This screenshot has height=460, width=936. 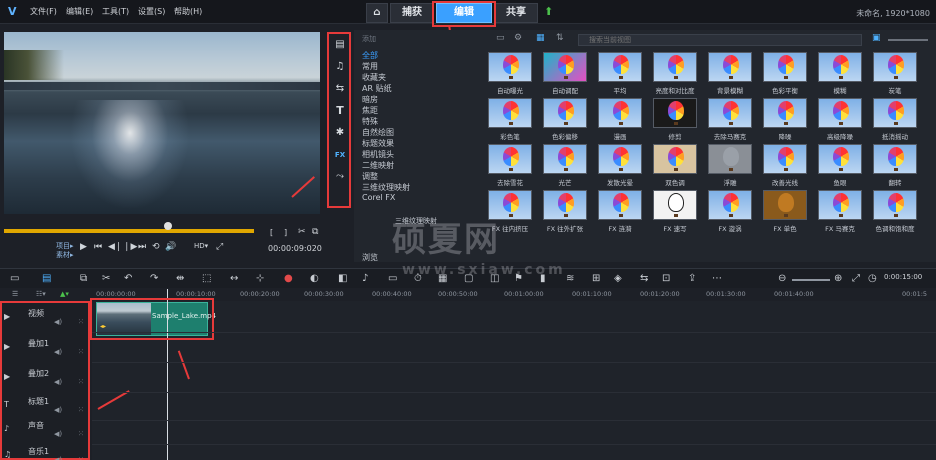 What do you see at coordinates (720, 40) in the screenshot?
I see `search-input` at bounding box center [720, 40].